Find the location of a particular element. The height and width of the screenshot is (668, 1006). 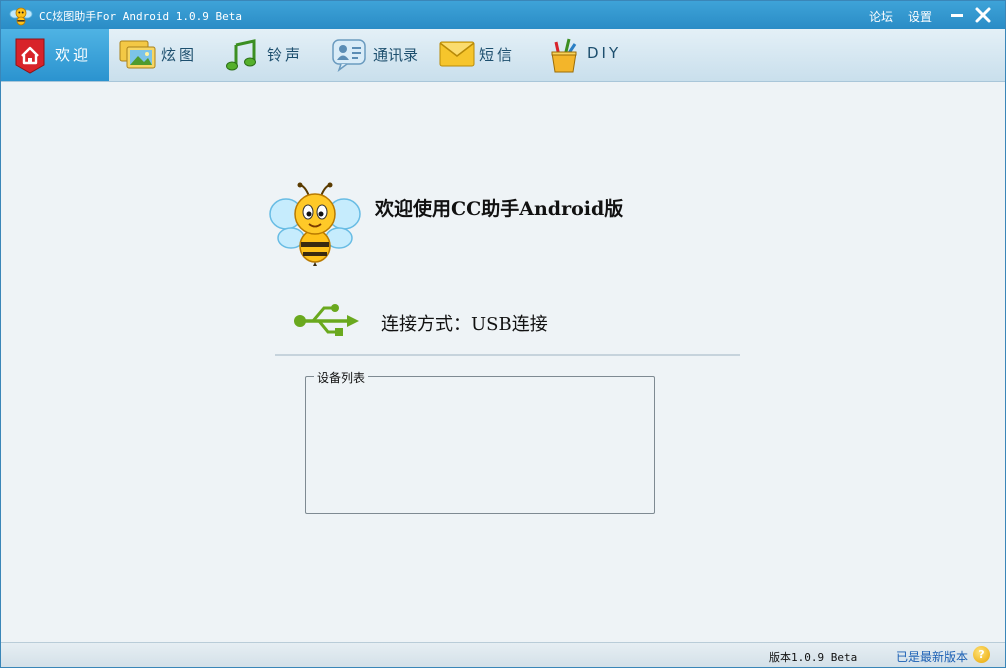

tab-ringtones-label: 铃声 is located at coordinates (285, 55).